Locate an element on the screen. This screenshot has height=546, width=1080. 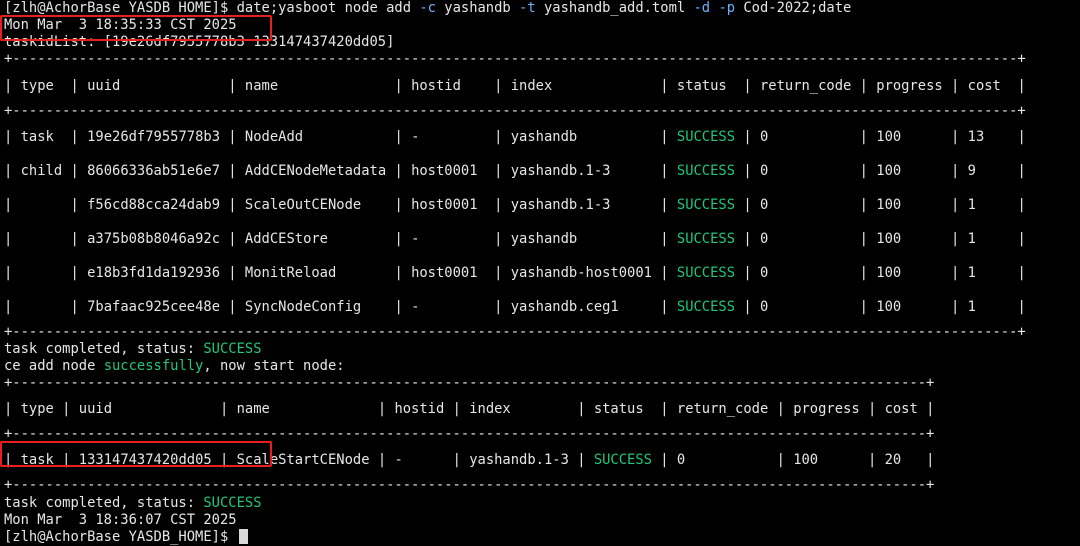
cell-name: AddCEStore is located at coordinates (315, 238).